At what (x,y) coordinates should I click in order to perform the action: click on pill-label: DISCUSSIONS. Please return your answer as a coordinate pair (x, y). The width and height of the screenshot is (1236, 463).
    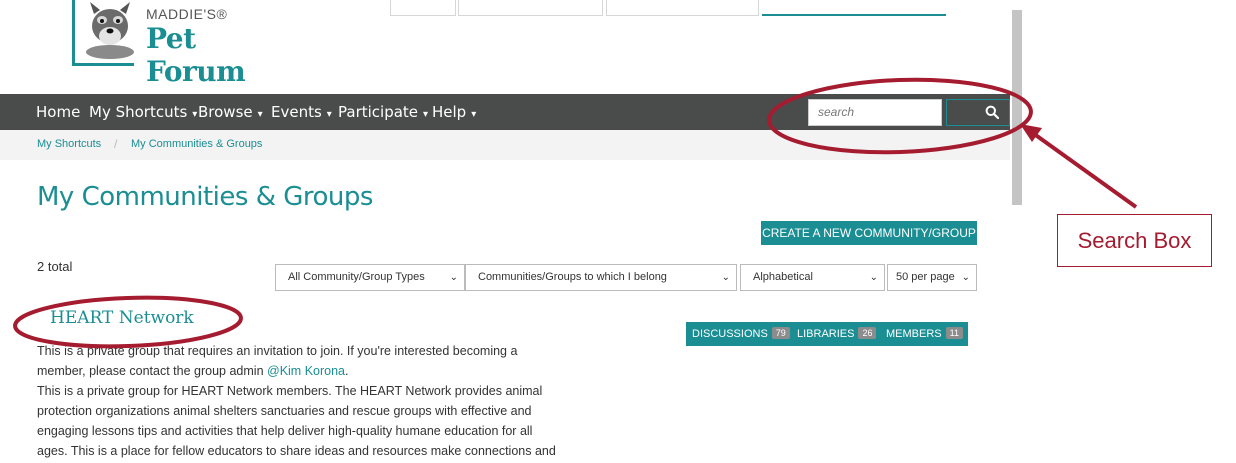
    Looking at the image, I should click on (730, 334).